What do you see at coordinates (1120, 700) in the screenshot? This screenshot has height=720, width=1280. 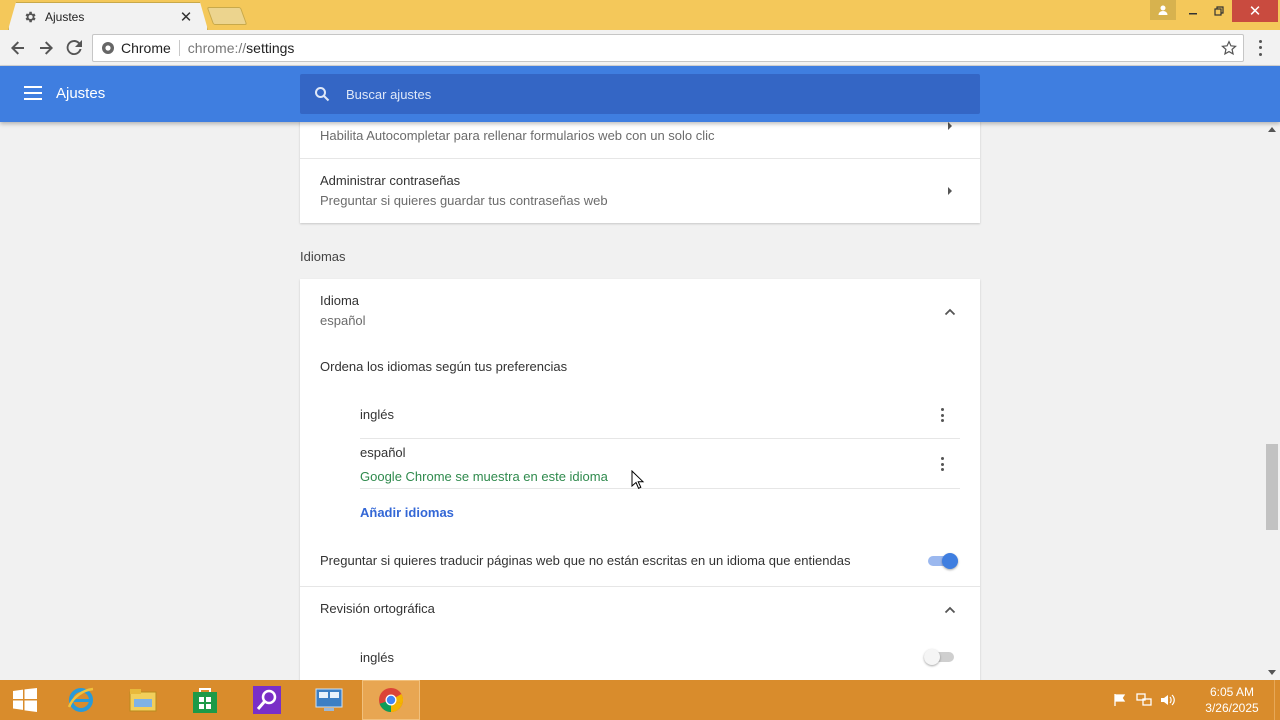 I see `action-center-flag-icon` at bounding box center [1120, 700].